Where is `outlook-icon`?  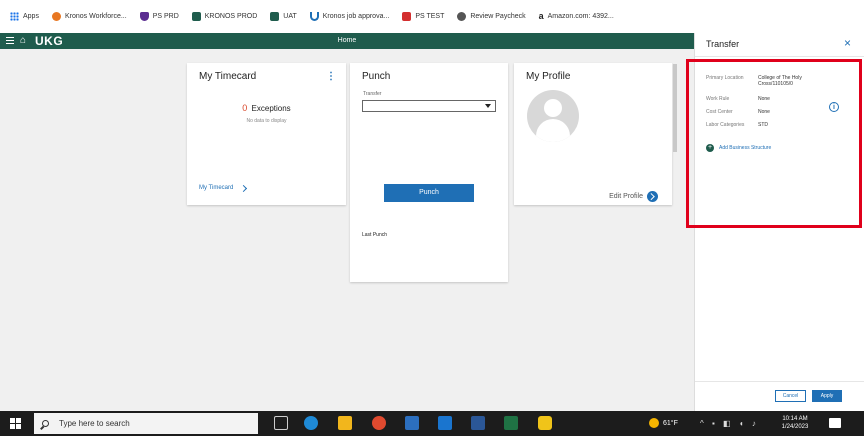 outlook-icon is located at coordinates (445, 423).